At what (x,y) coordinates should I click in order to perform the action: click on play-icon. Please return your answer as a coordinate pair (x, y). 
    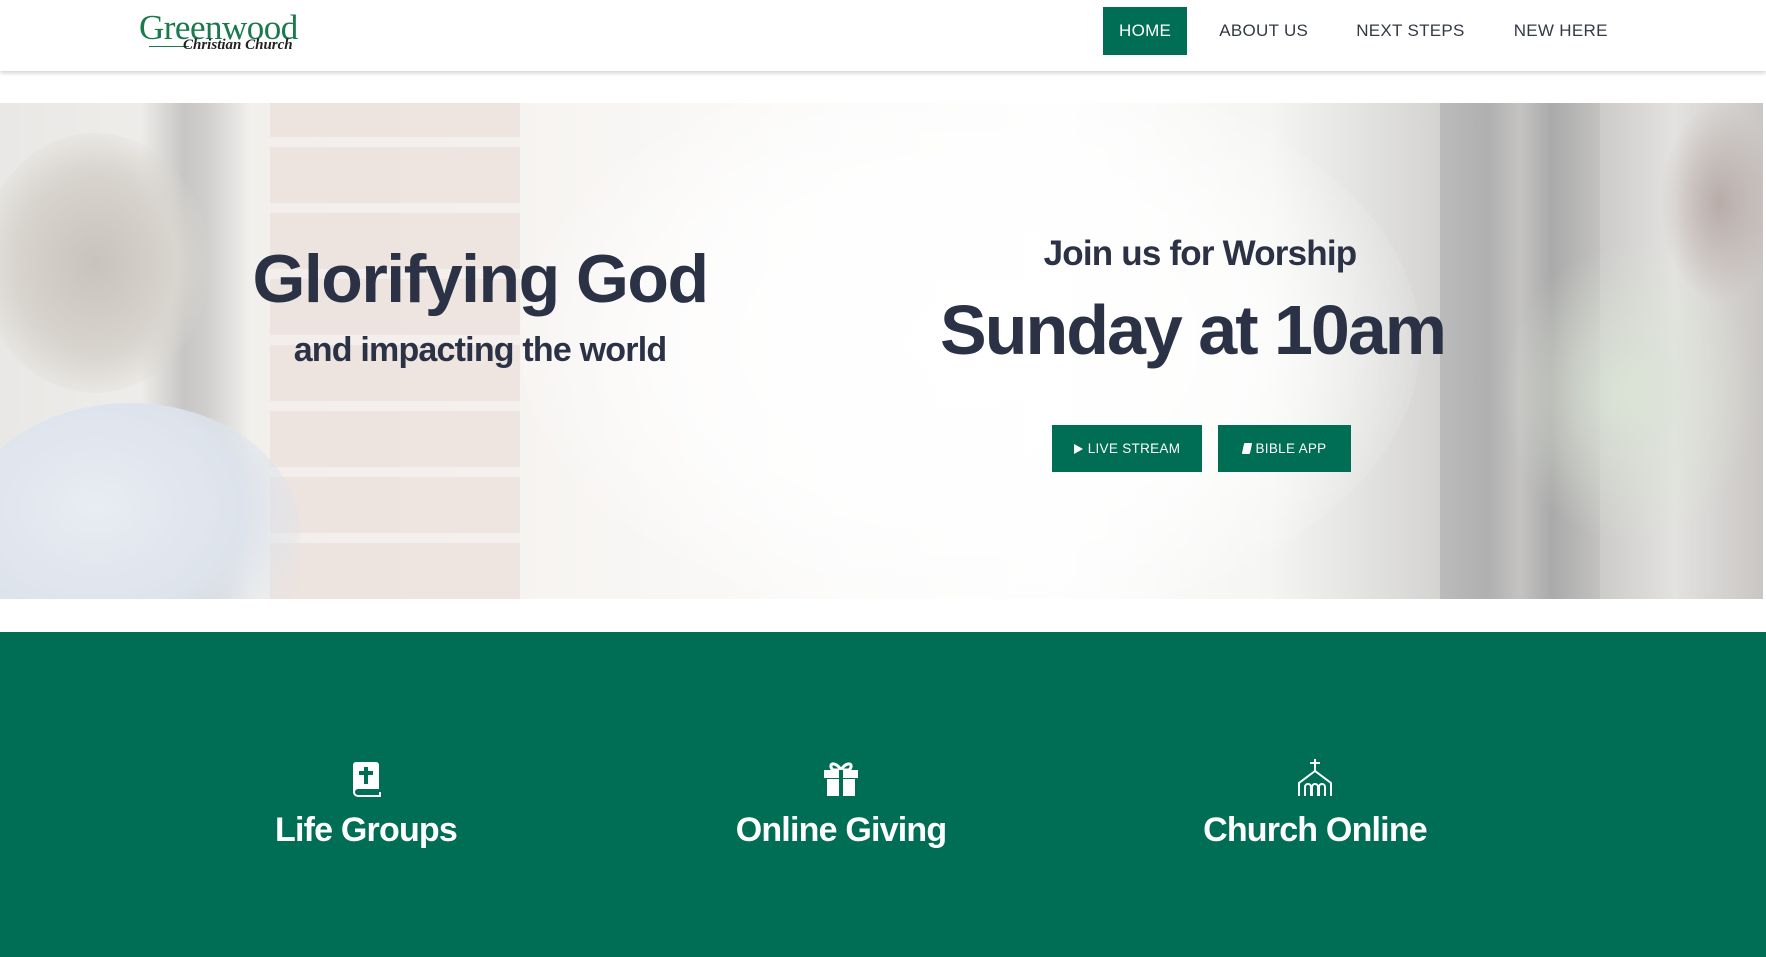
    Looking at the image, I should click on (1078, 448).